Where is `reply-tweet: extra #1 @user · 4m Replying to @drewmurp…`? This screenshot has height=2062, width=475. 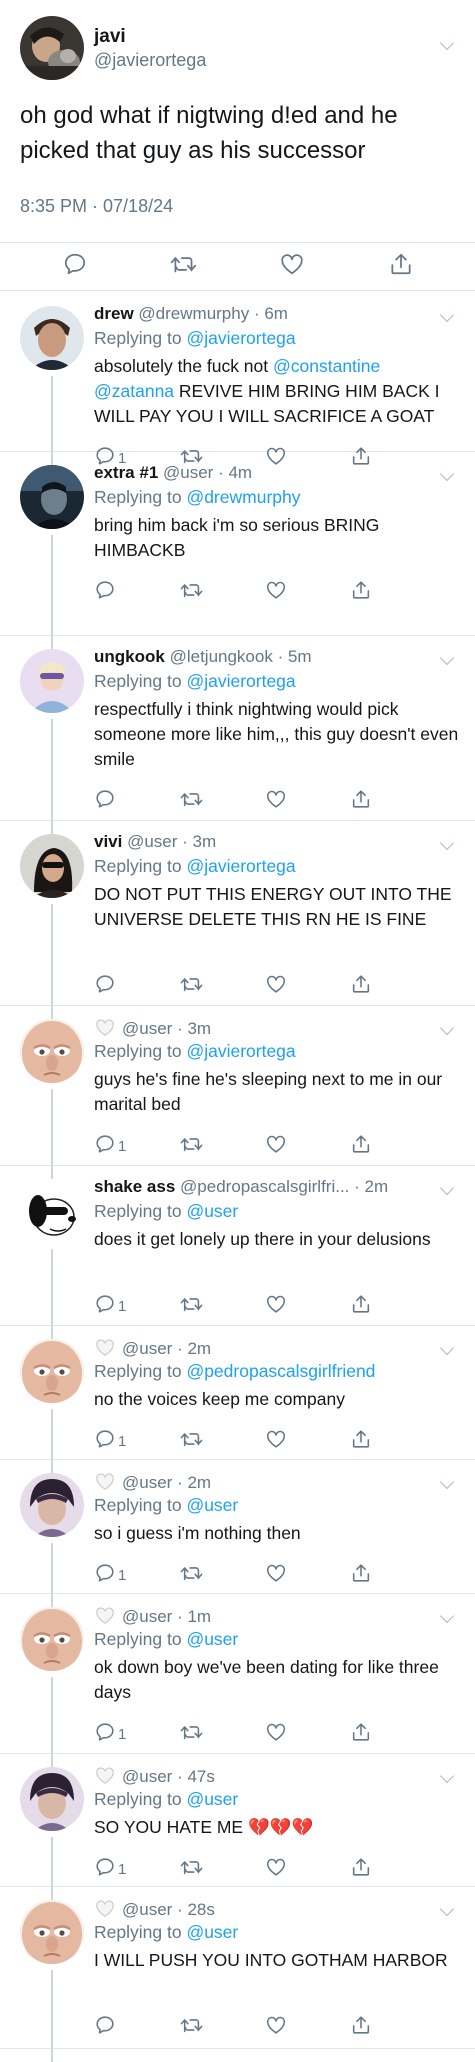
reply-tweet: extra #1 @user · 4m Replying to @drewmurp… is located at coordinates (237, 550).